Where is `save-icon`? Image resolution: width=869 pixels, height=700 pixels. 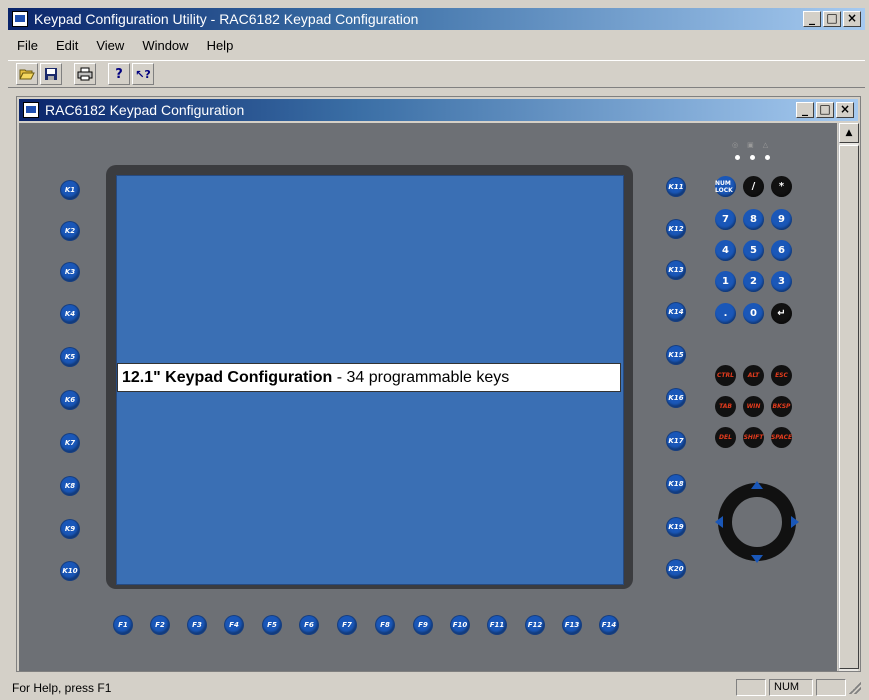
save-icon is located at coordinates (51, 74).